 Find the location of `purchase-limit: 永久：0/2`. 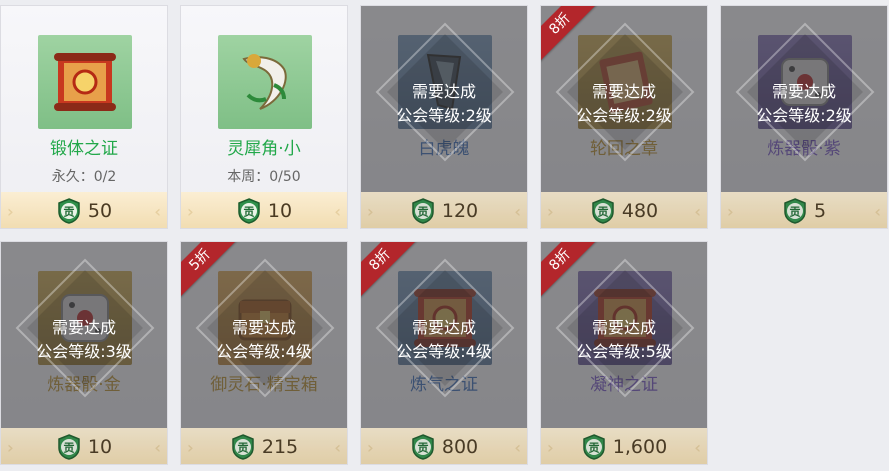

purchase-limit: 永久：0/2 is located at coordinates (84, 177).